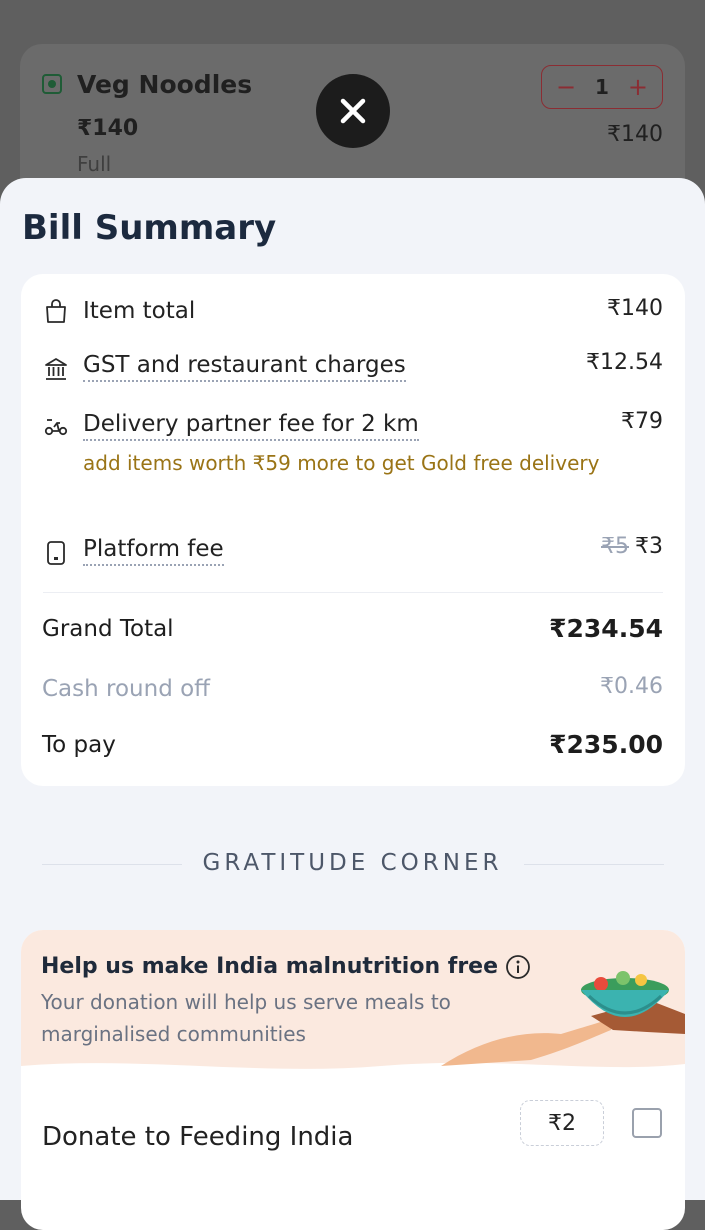  What do you see at coordinates (108, 629) in the screenshot?
I see `grand-total-label: Grand Total` at bounding box center [108, 629].